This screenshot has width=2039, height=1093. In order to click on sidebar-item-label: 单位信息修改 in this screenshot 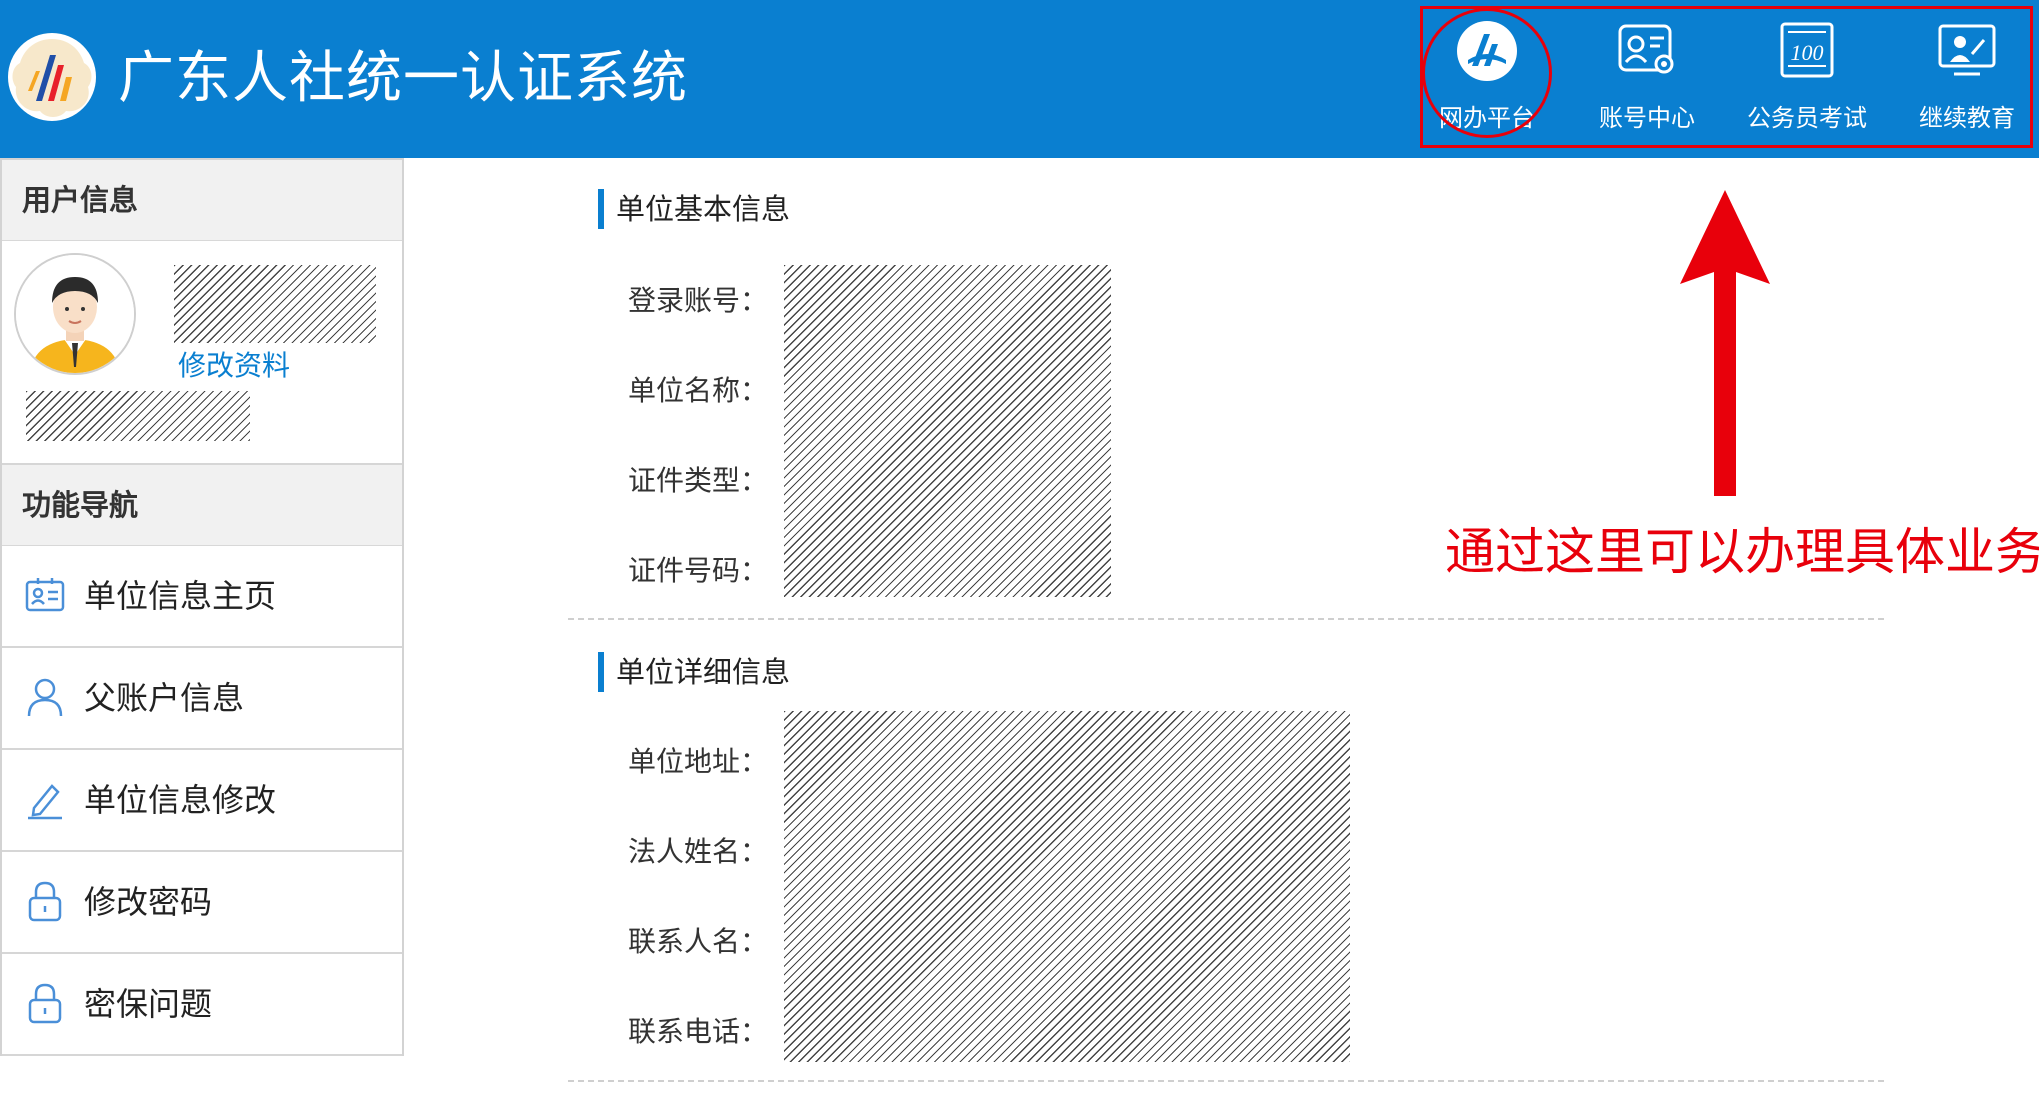, I will do `click(180, 800)`.